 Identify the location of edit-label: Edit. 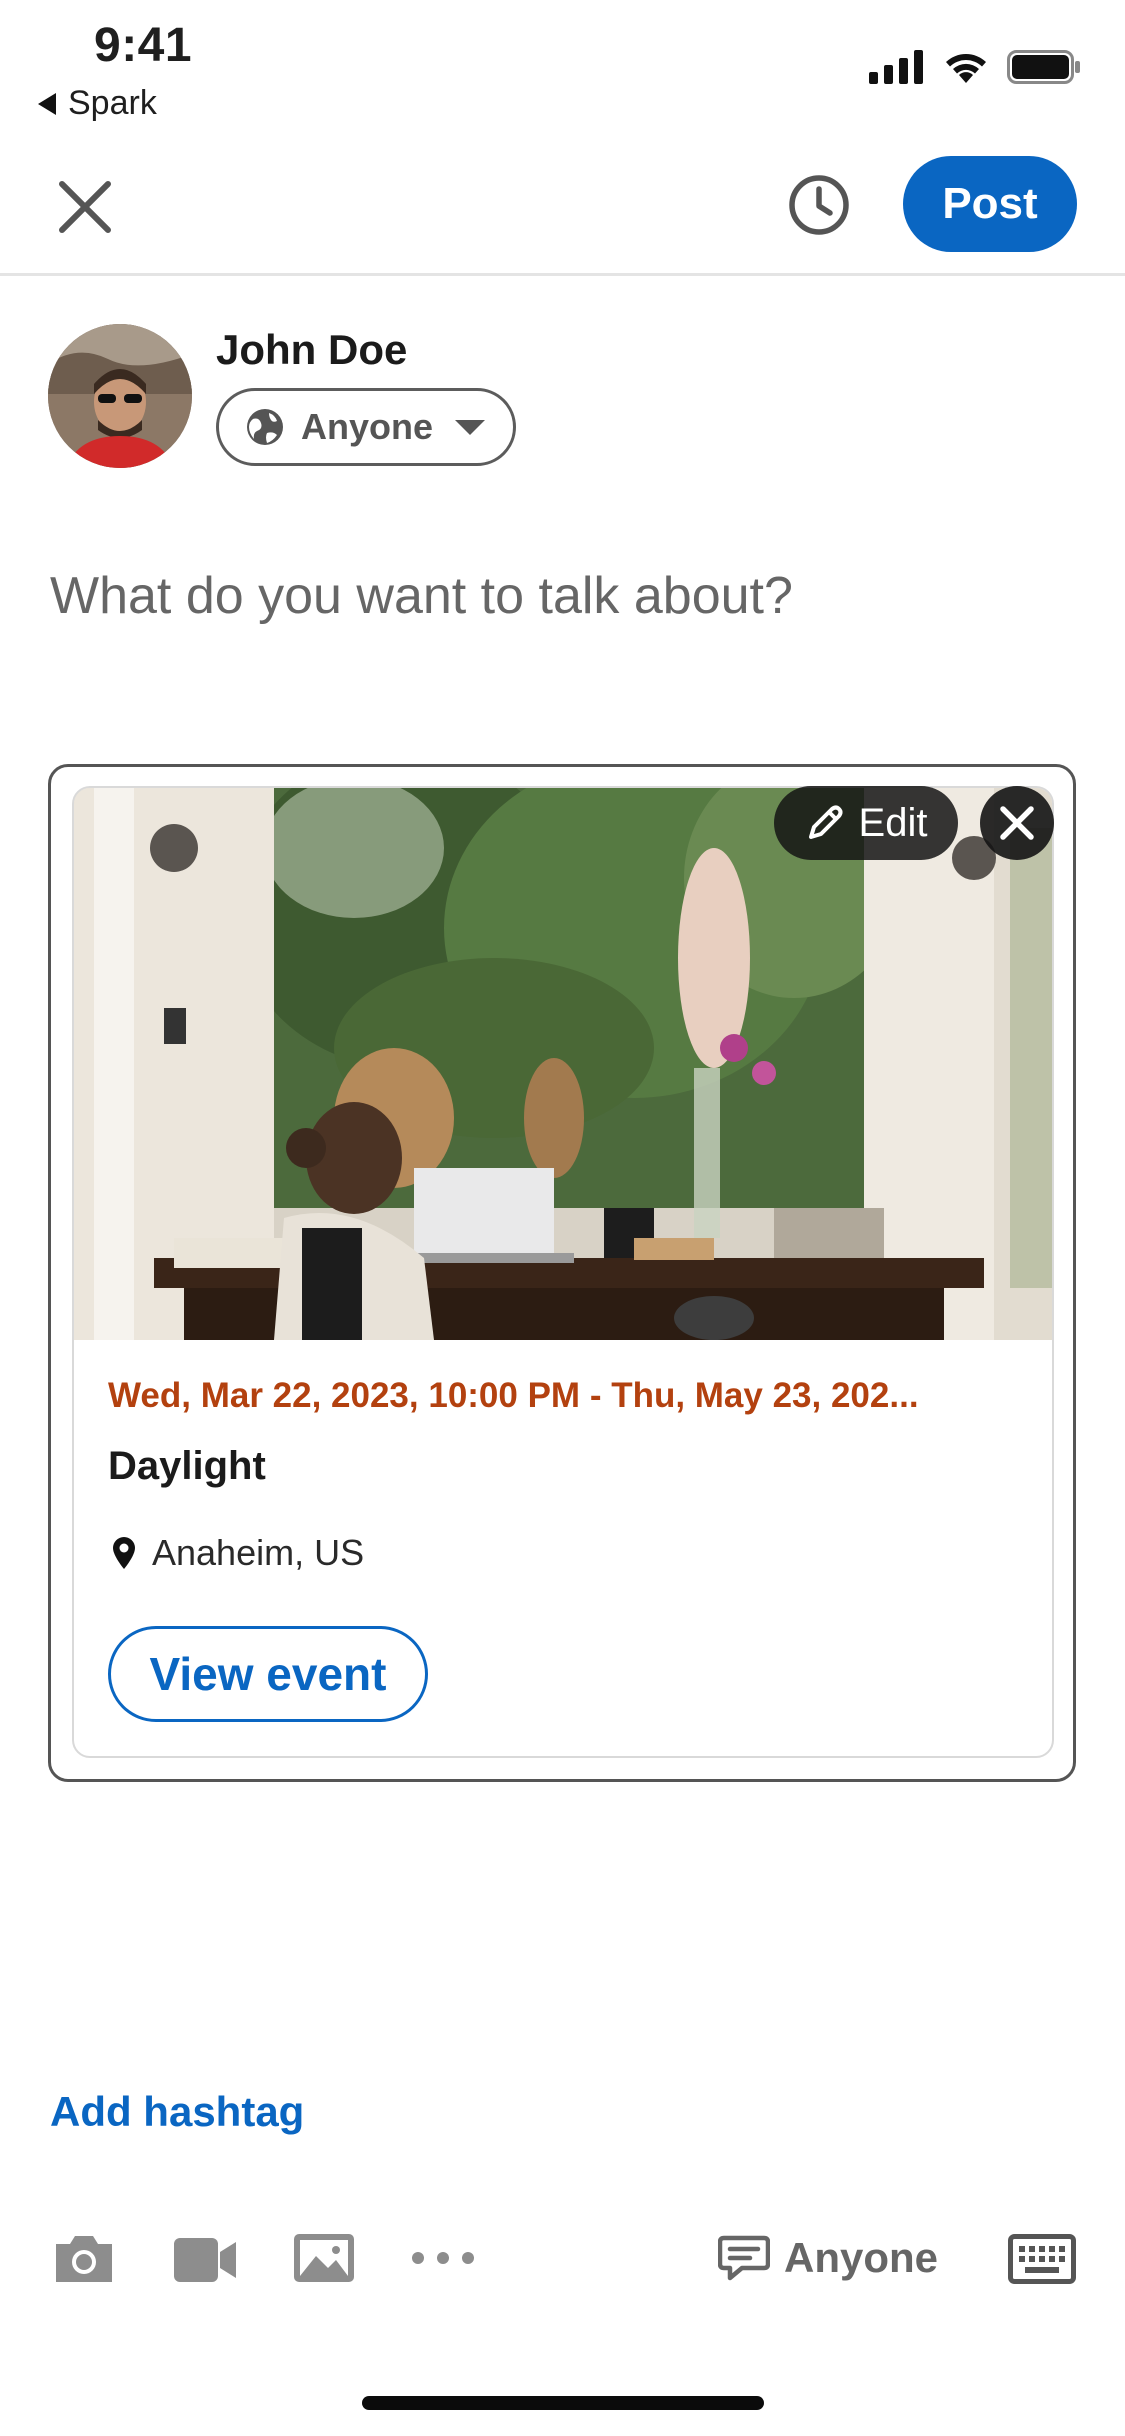
(893, 822).